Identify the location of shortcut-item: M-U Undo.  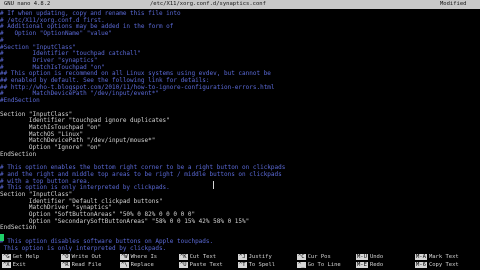
(369, 257).